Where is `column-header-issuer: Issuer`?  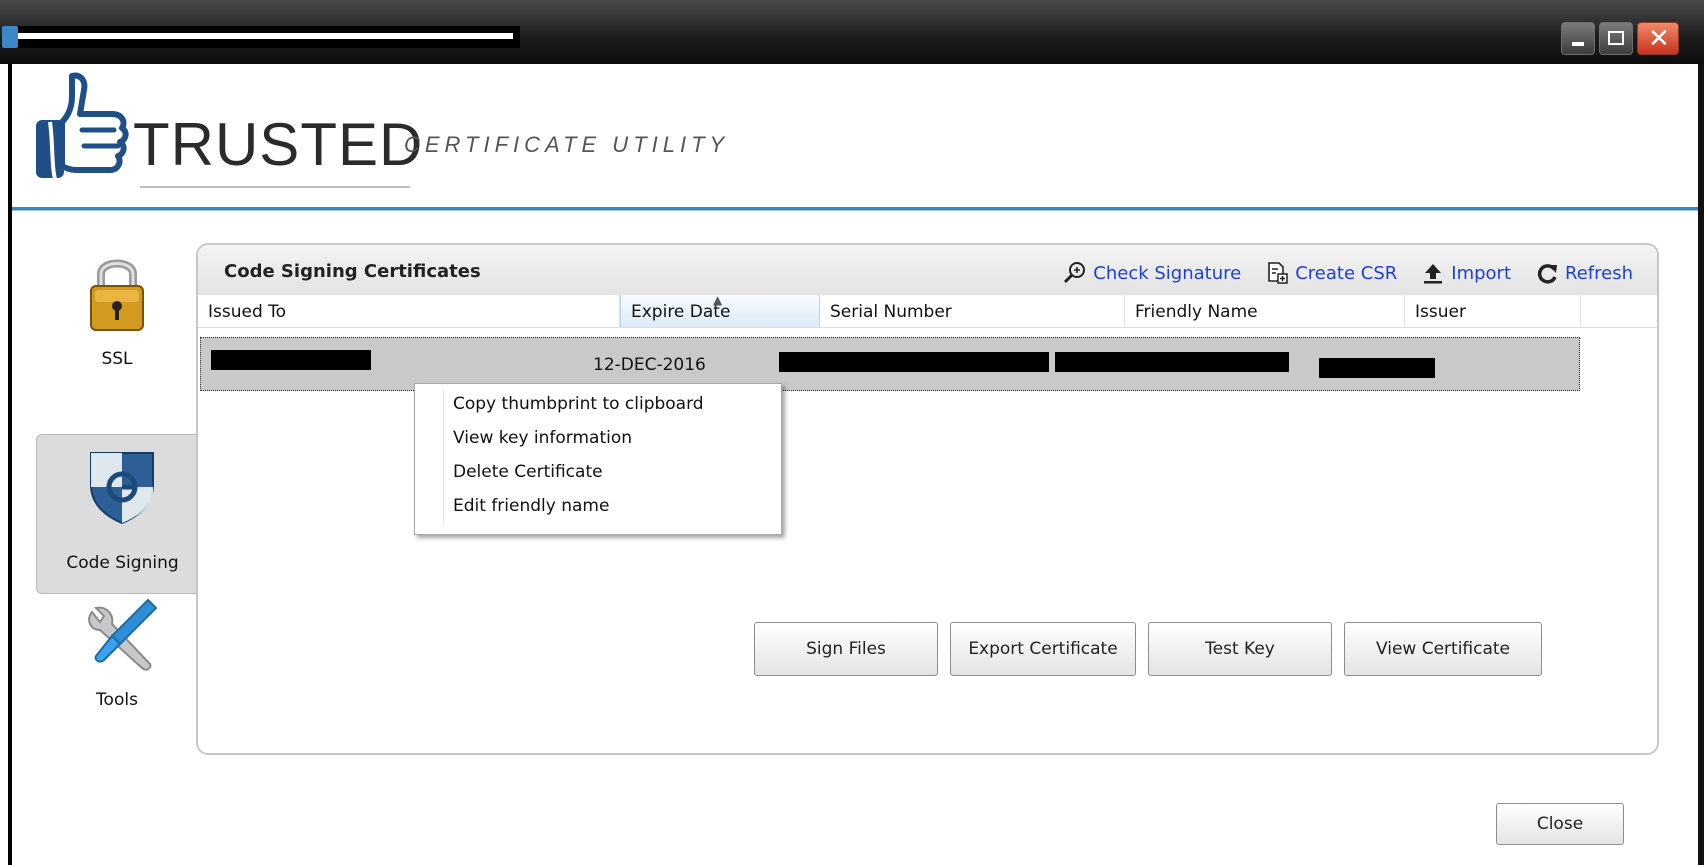
column-header-issuer: Issuer is located at coordinates (1493, 311).